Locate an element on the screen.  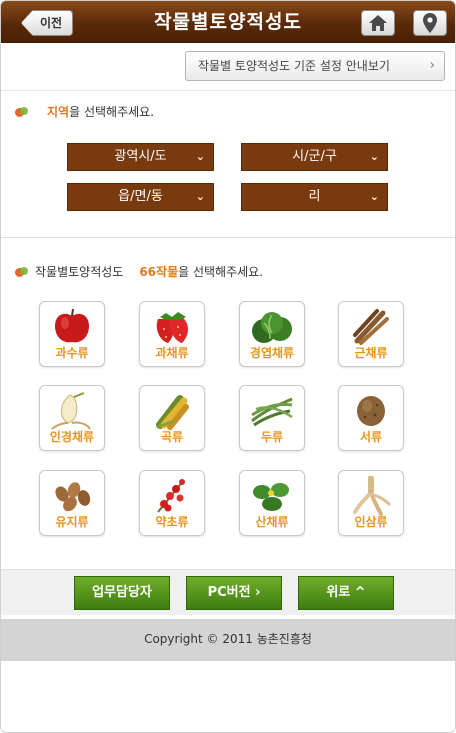
back-button: 이전 is located at coordinates (47, 23).